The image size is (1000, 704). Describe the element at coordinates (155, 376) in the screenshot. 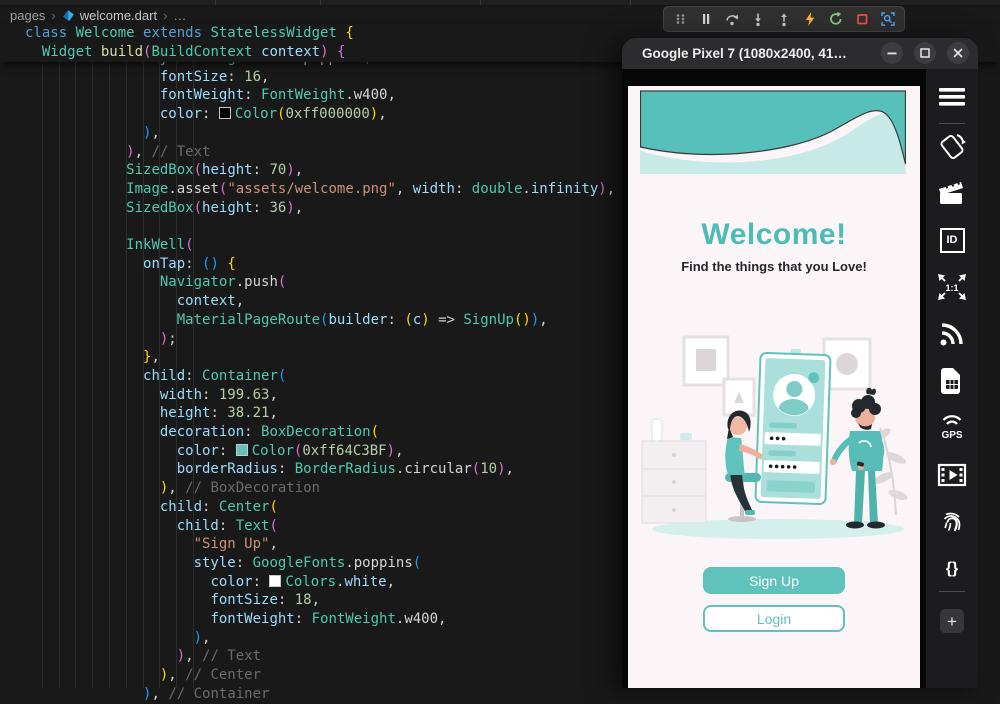

I see `code-line: child: Container(` at that location.